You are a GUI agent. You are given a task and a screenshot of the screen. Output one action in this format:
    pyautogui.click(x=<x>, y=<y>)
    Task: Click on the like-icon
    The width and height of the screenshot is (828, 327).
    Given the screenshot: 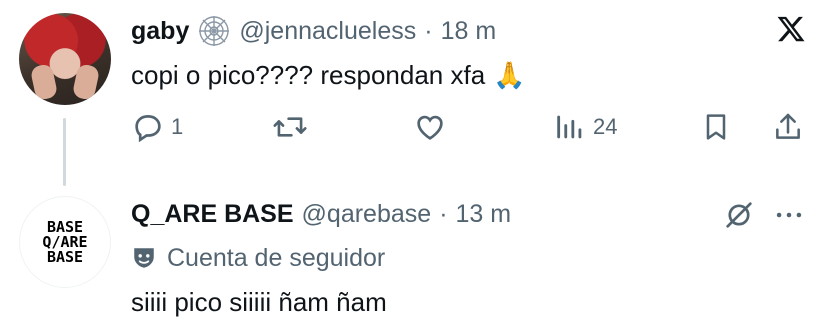 What is the action you would take?
    pyautogui.click(x=430, y=127)
    